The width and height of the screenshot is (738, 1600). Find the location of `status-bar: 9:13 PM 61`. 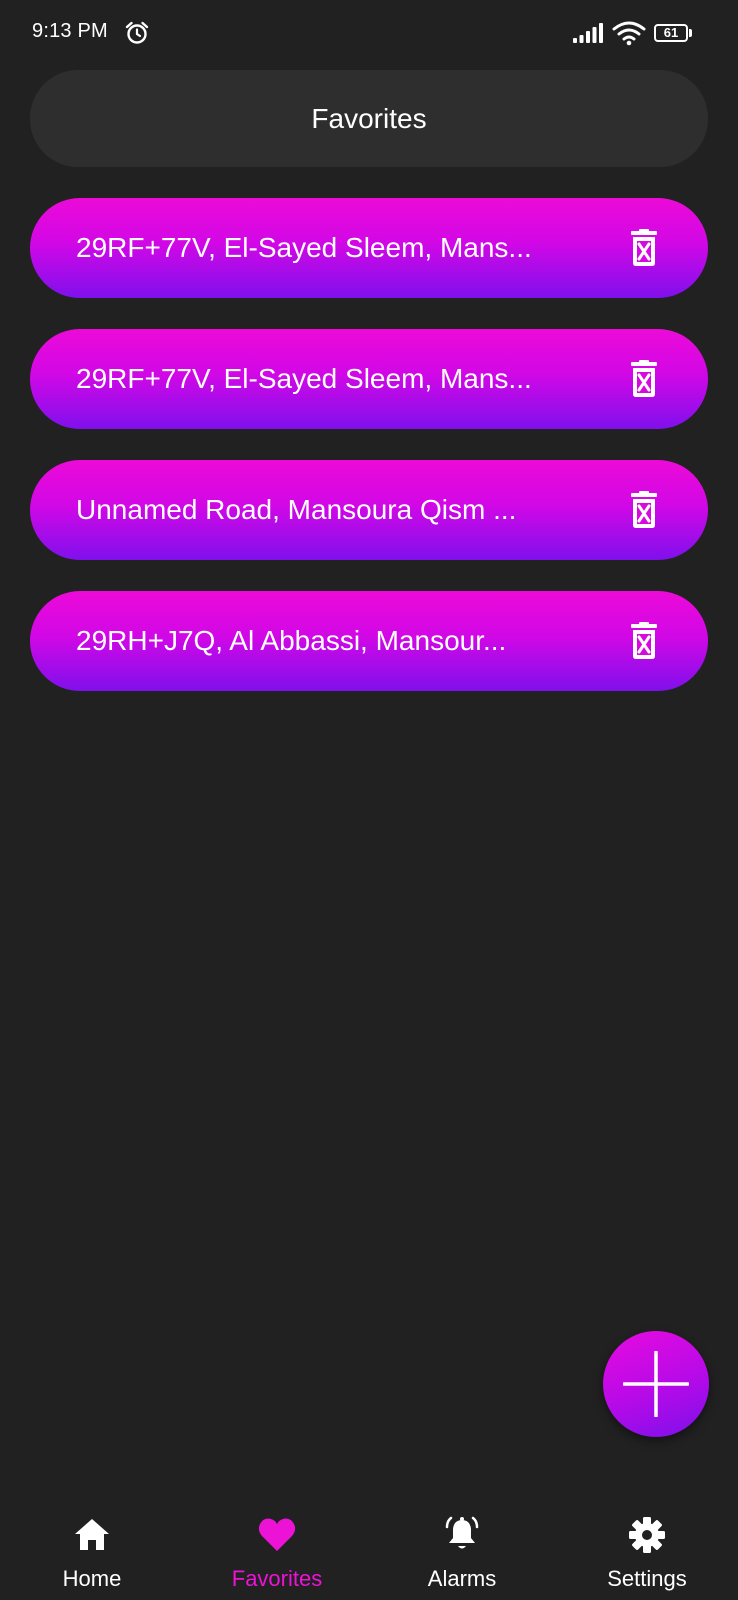

status-bar: 9:13 PM 61 is located at coordinates (369, 34).